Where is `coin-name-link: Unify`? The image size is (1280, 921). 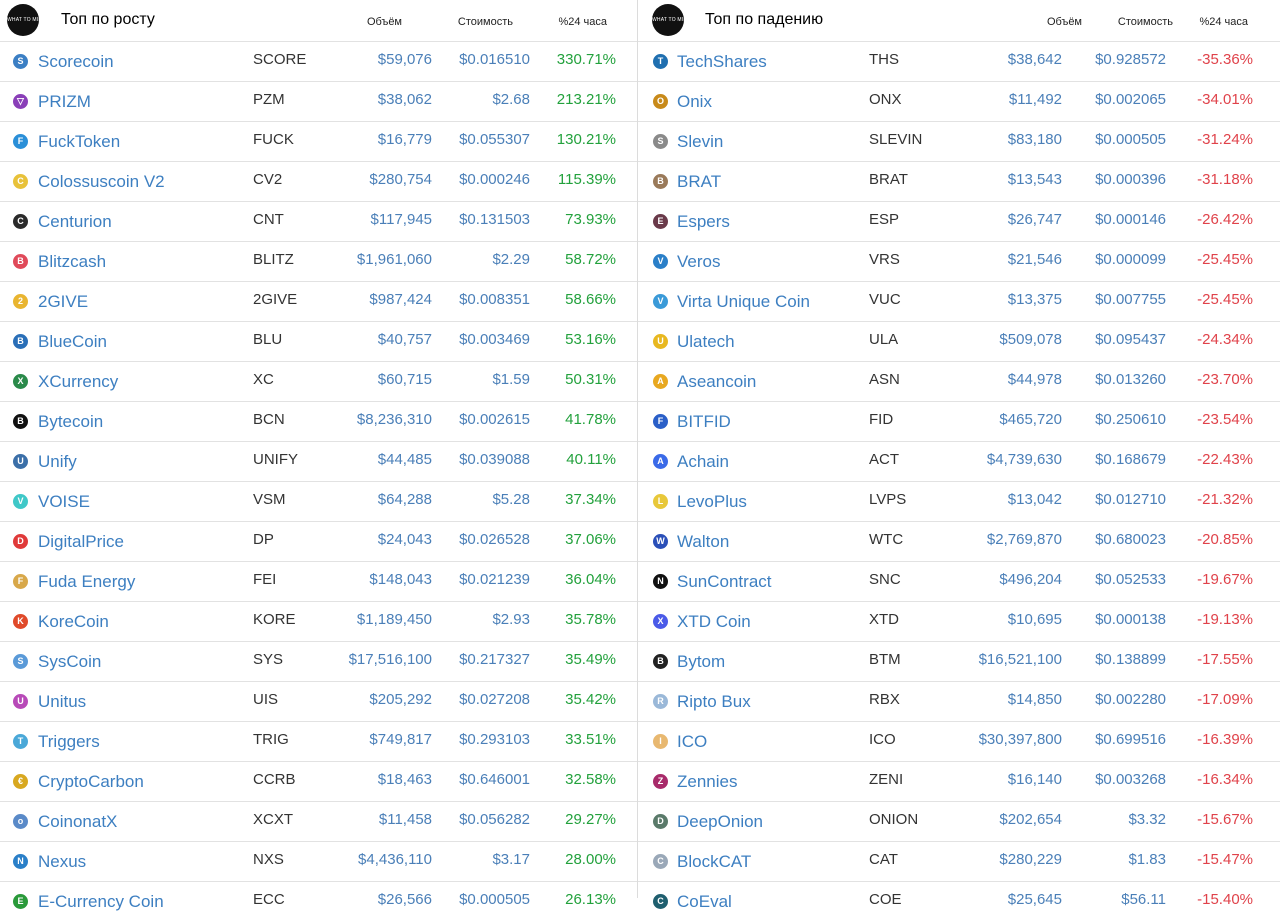 coin-name-link: Unify is located at coordinates (57, 462).